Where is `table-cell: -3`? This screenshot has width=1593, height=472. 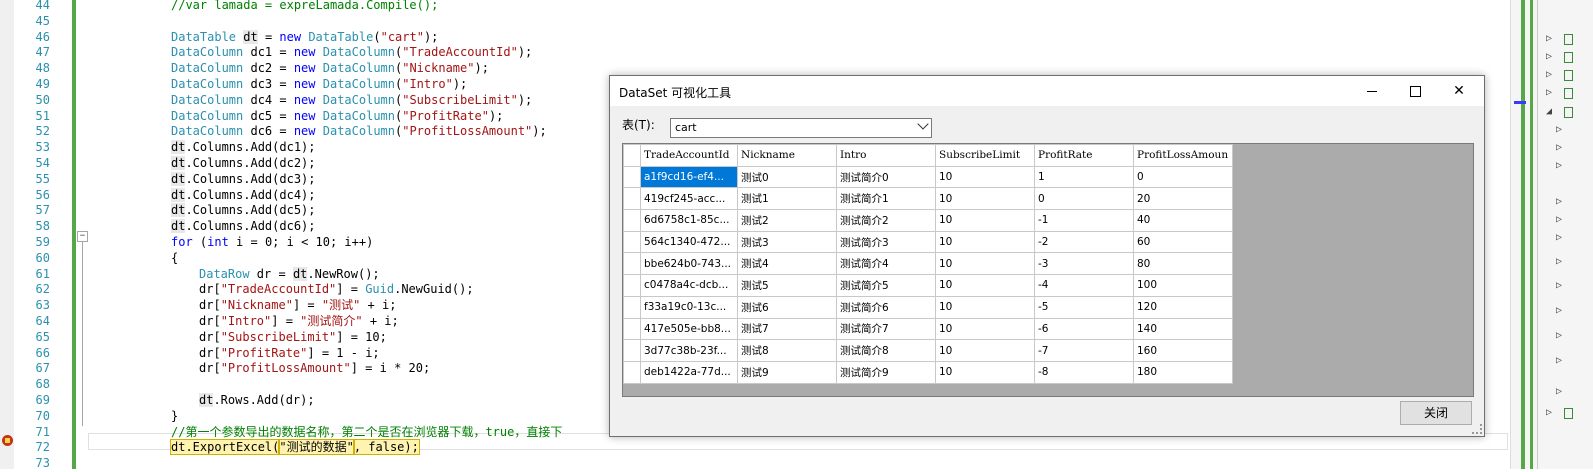
table-cell: -3 is located at coordinates (1084, 264).